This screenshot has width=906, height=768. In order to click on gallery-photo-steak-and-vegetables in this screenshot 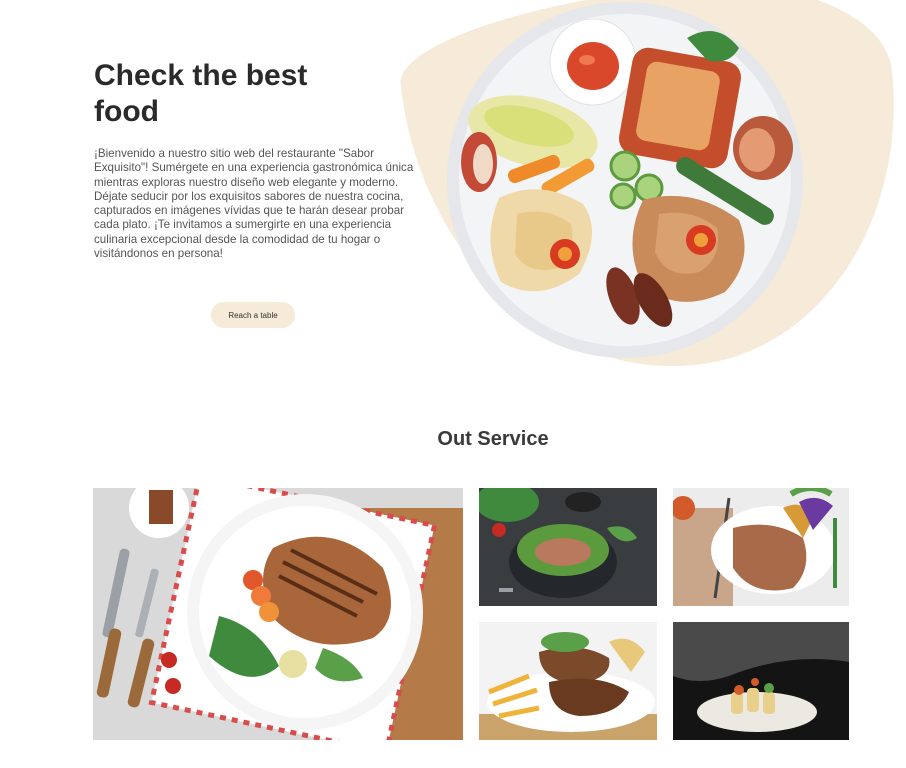, I will do `click(761, 547)`.